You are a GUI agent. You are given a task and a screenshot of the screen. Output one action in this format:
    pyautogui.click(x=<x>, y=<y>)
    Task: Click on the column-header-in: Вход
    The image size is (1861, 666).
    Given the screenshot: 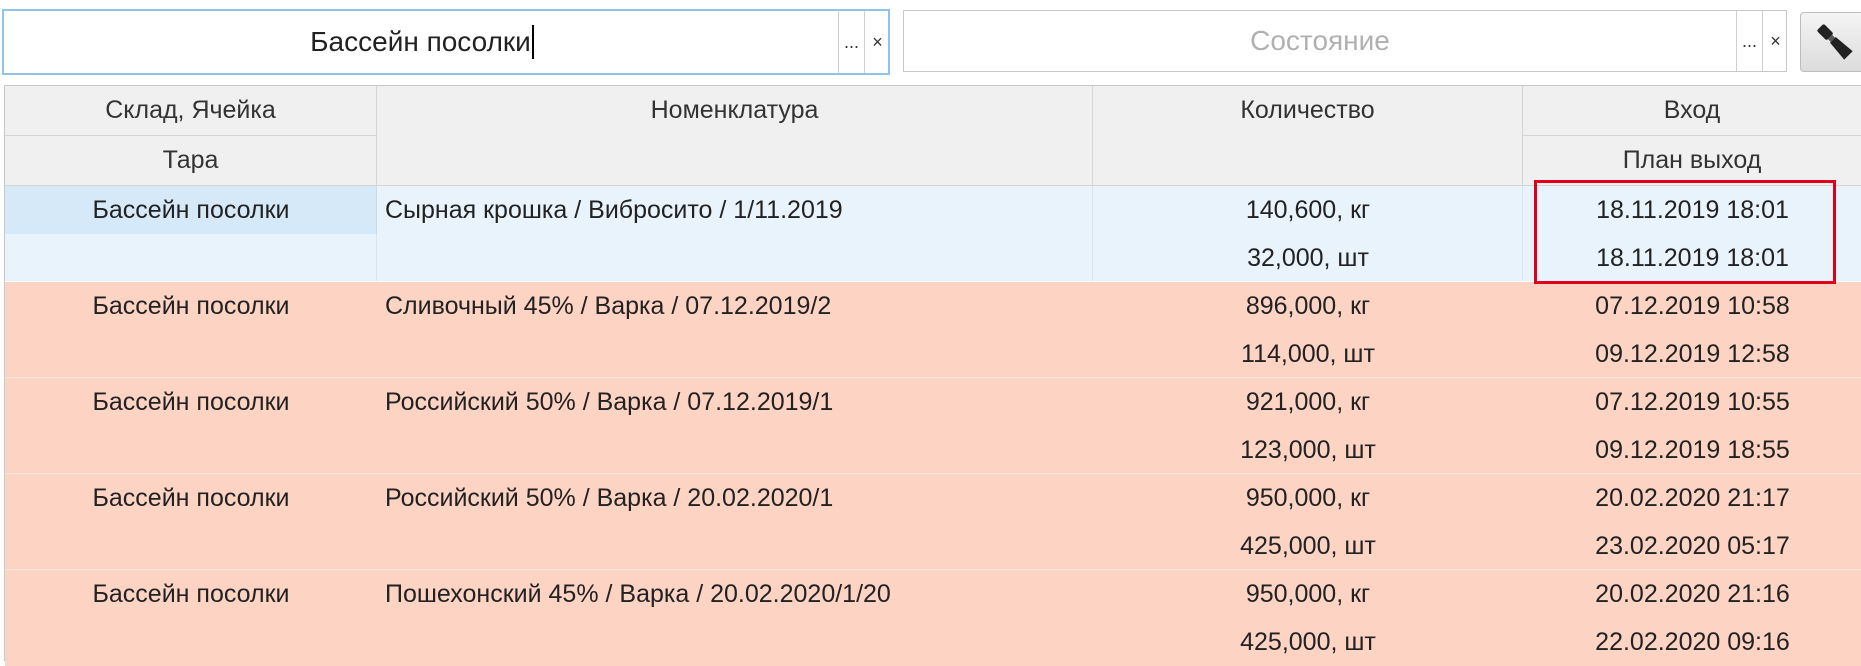 What is the action you would take?
    pyautogui.click(x=1692, y=111)
    